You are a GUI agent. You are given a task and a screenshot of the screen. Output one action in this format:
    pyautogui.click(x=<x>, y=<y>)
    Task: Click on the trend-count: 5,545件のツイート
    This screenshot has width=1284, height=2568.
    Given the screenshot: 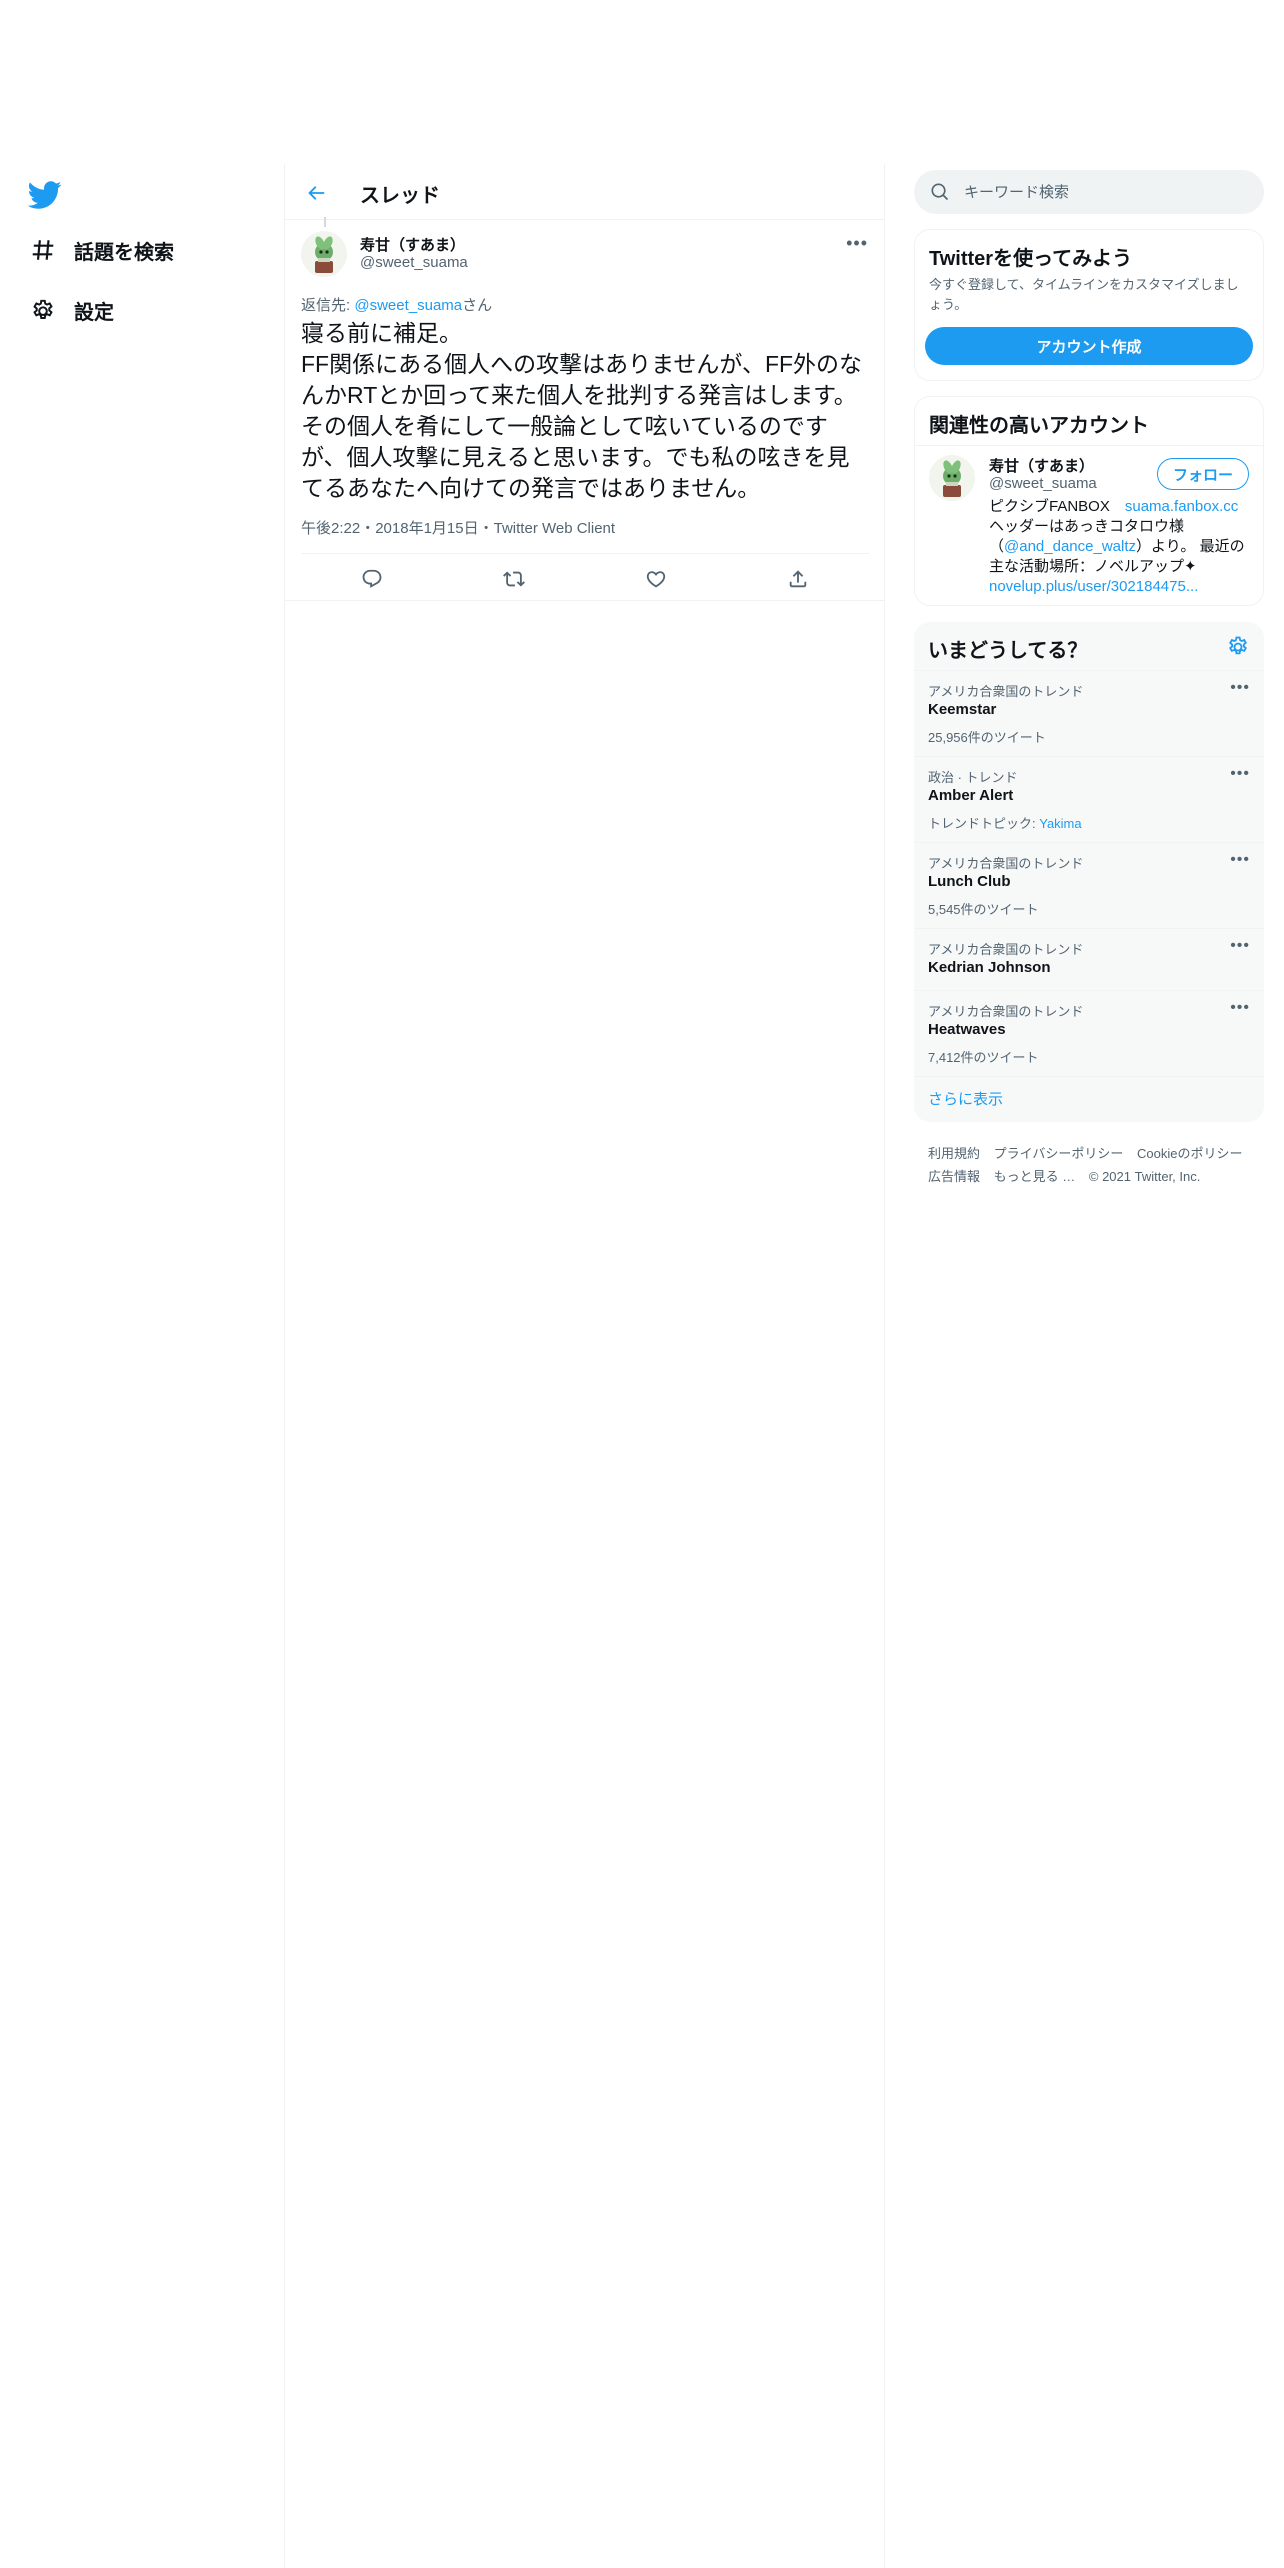 What is the action you would take?
    pyautogui.click(x=983, y=909)
    